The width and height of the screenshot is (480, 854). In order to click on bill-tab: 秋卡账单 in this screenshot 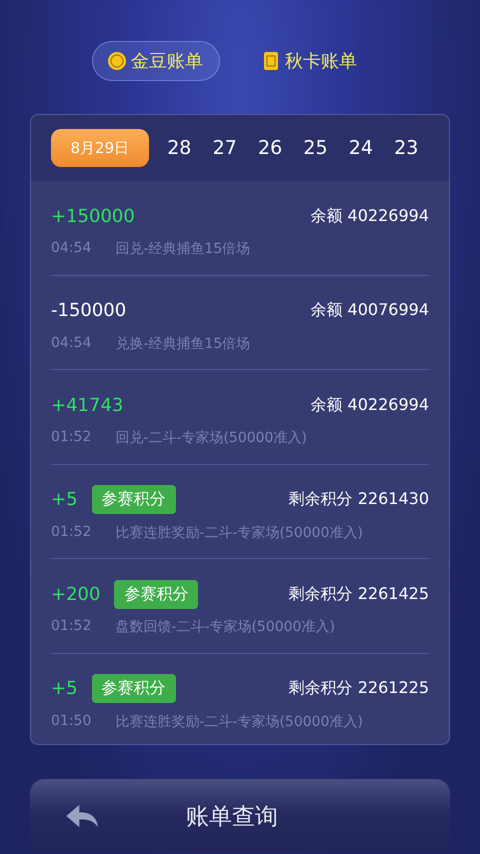, I will do `click(310, 61)`.